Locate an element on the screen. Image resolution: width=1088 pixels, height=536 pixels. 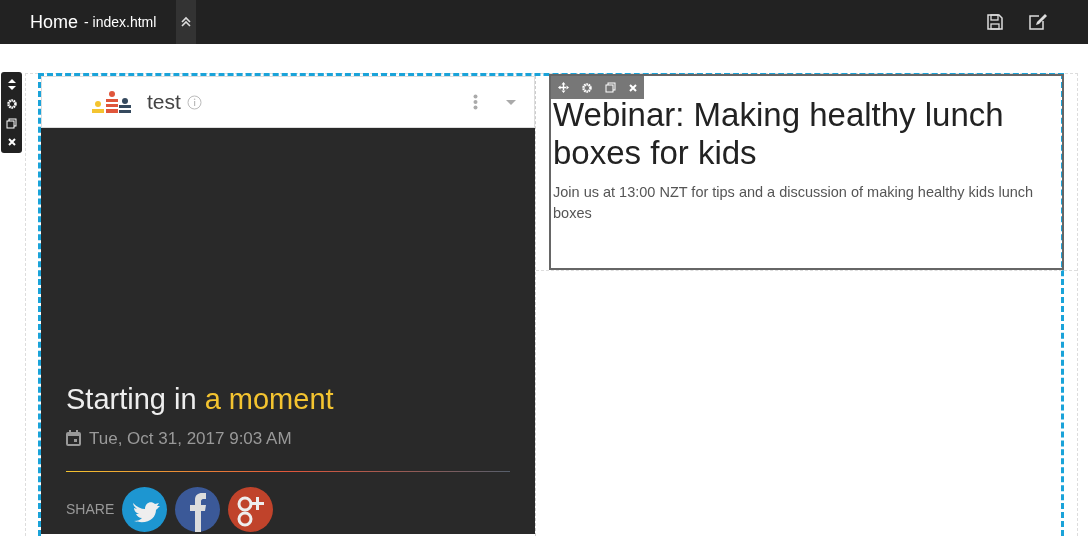
file-name: - index.html is located at coordinates (120, 22).